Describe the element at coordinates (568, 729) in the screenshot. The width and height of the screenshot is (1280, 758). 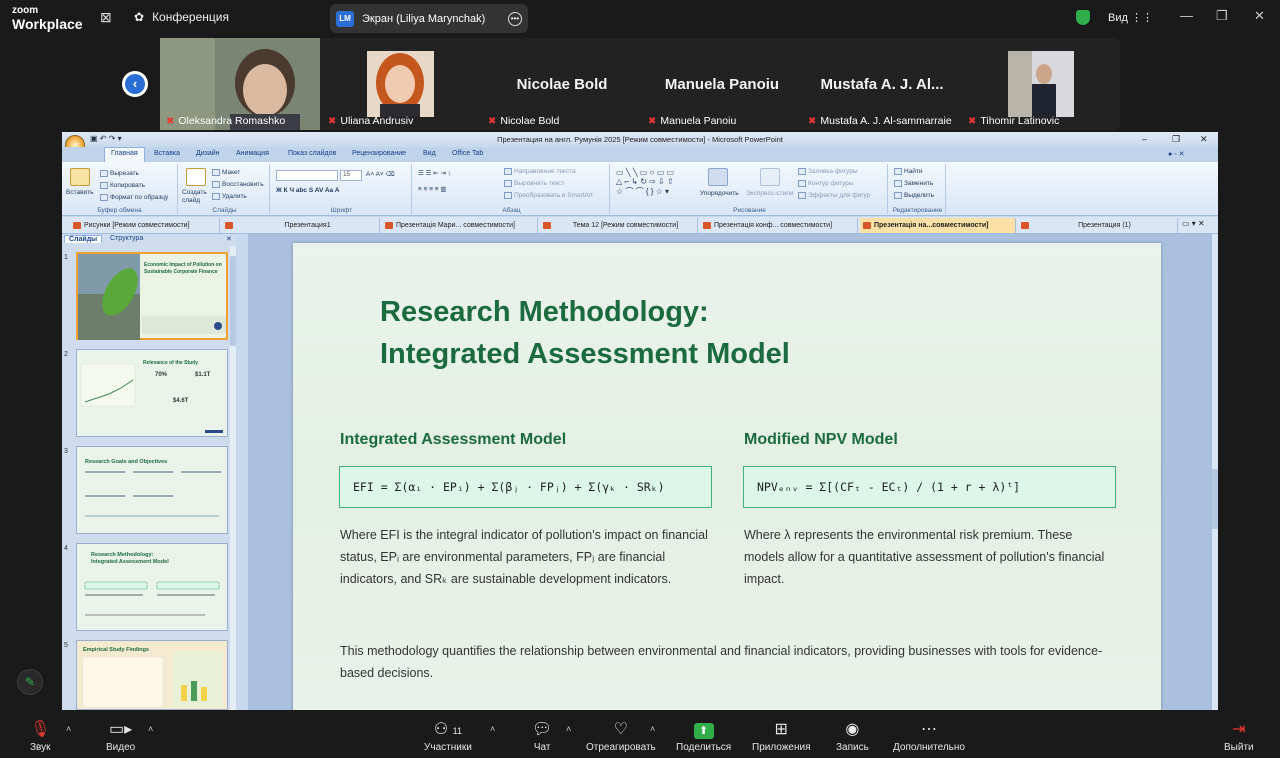
I see `chat-options-caret: ˄` at that location.